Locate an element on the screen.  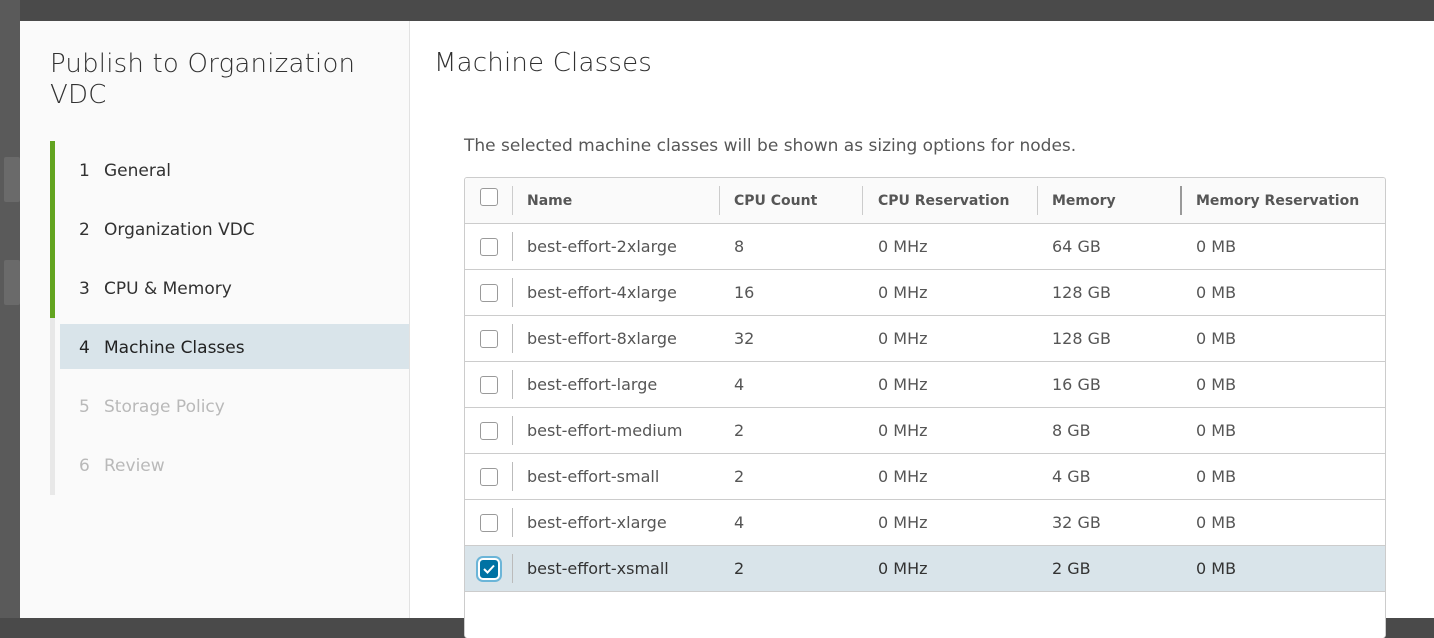
step-organization-vdc: 2 Organization VDC is located at coordinates (229, 229).